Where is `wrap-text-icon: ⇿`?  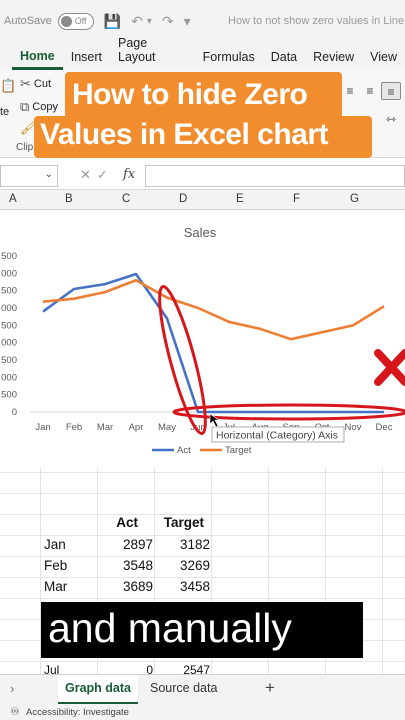 wrap-text-icon: ⇿ is located at coordinates (391, 119).